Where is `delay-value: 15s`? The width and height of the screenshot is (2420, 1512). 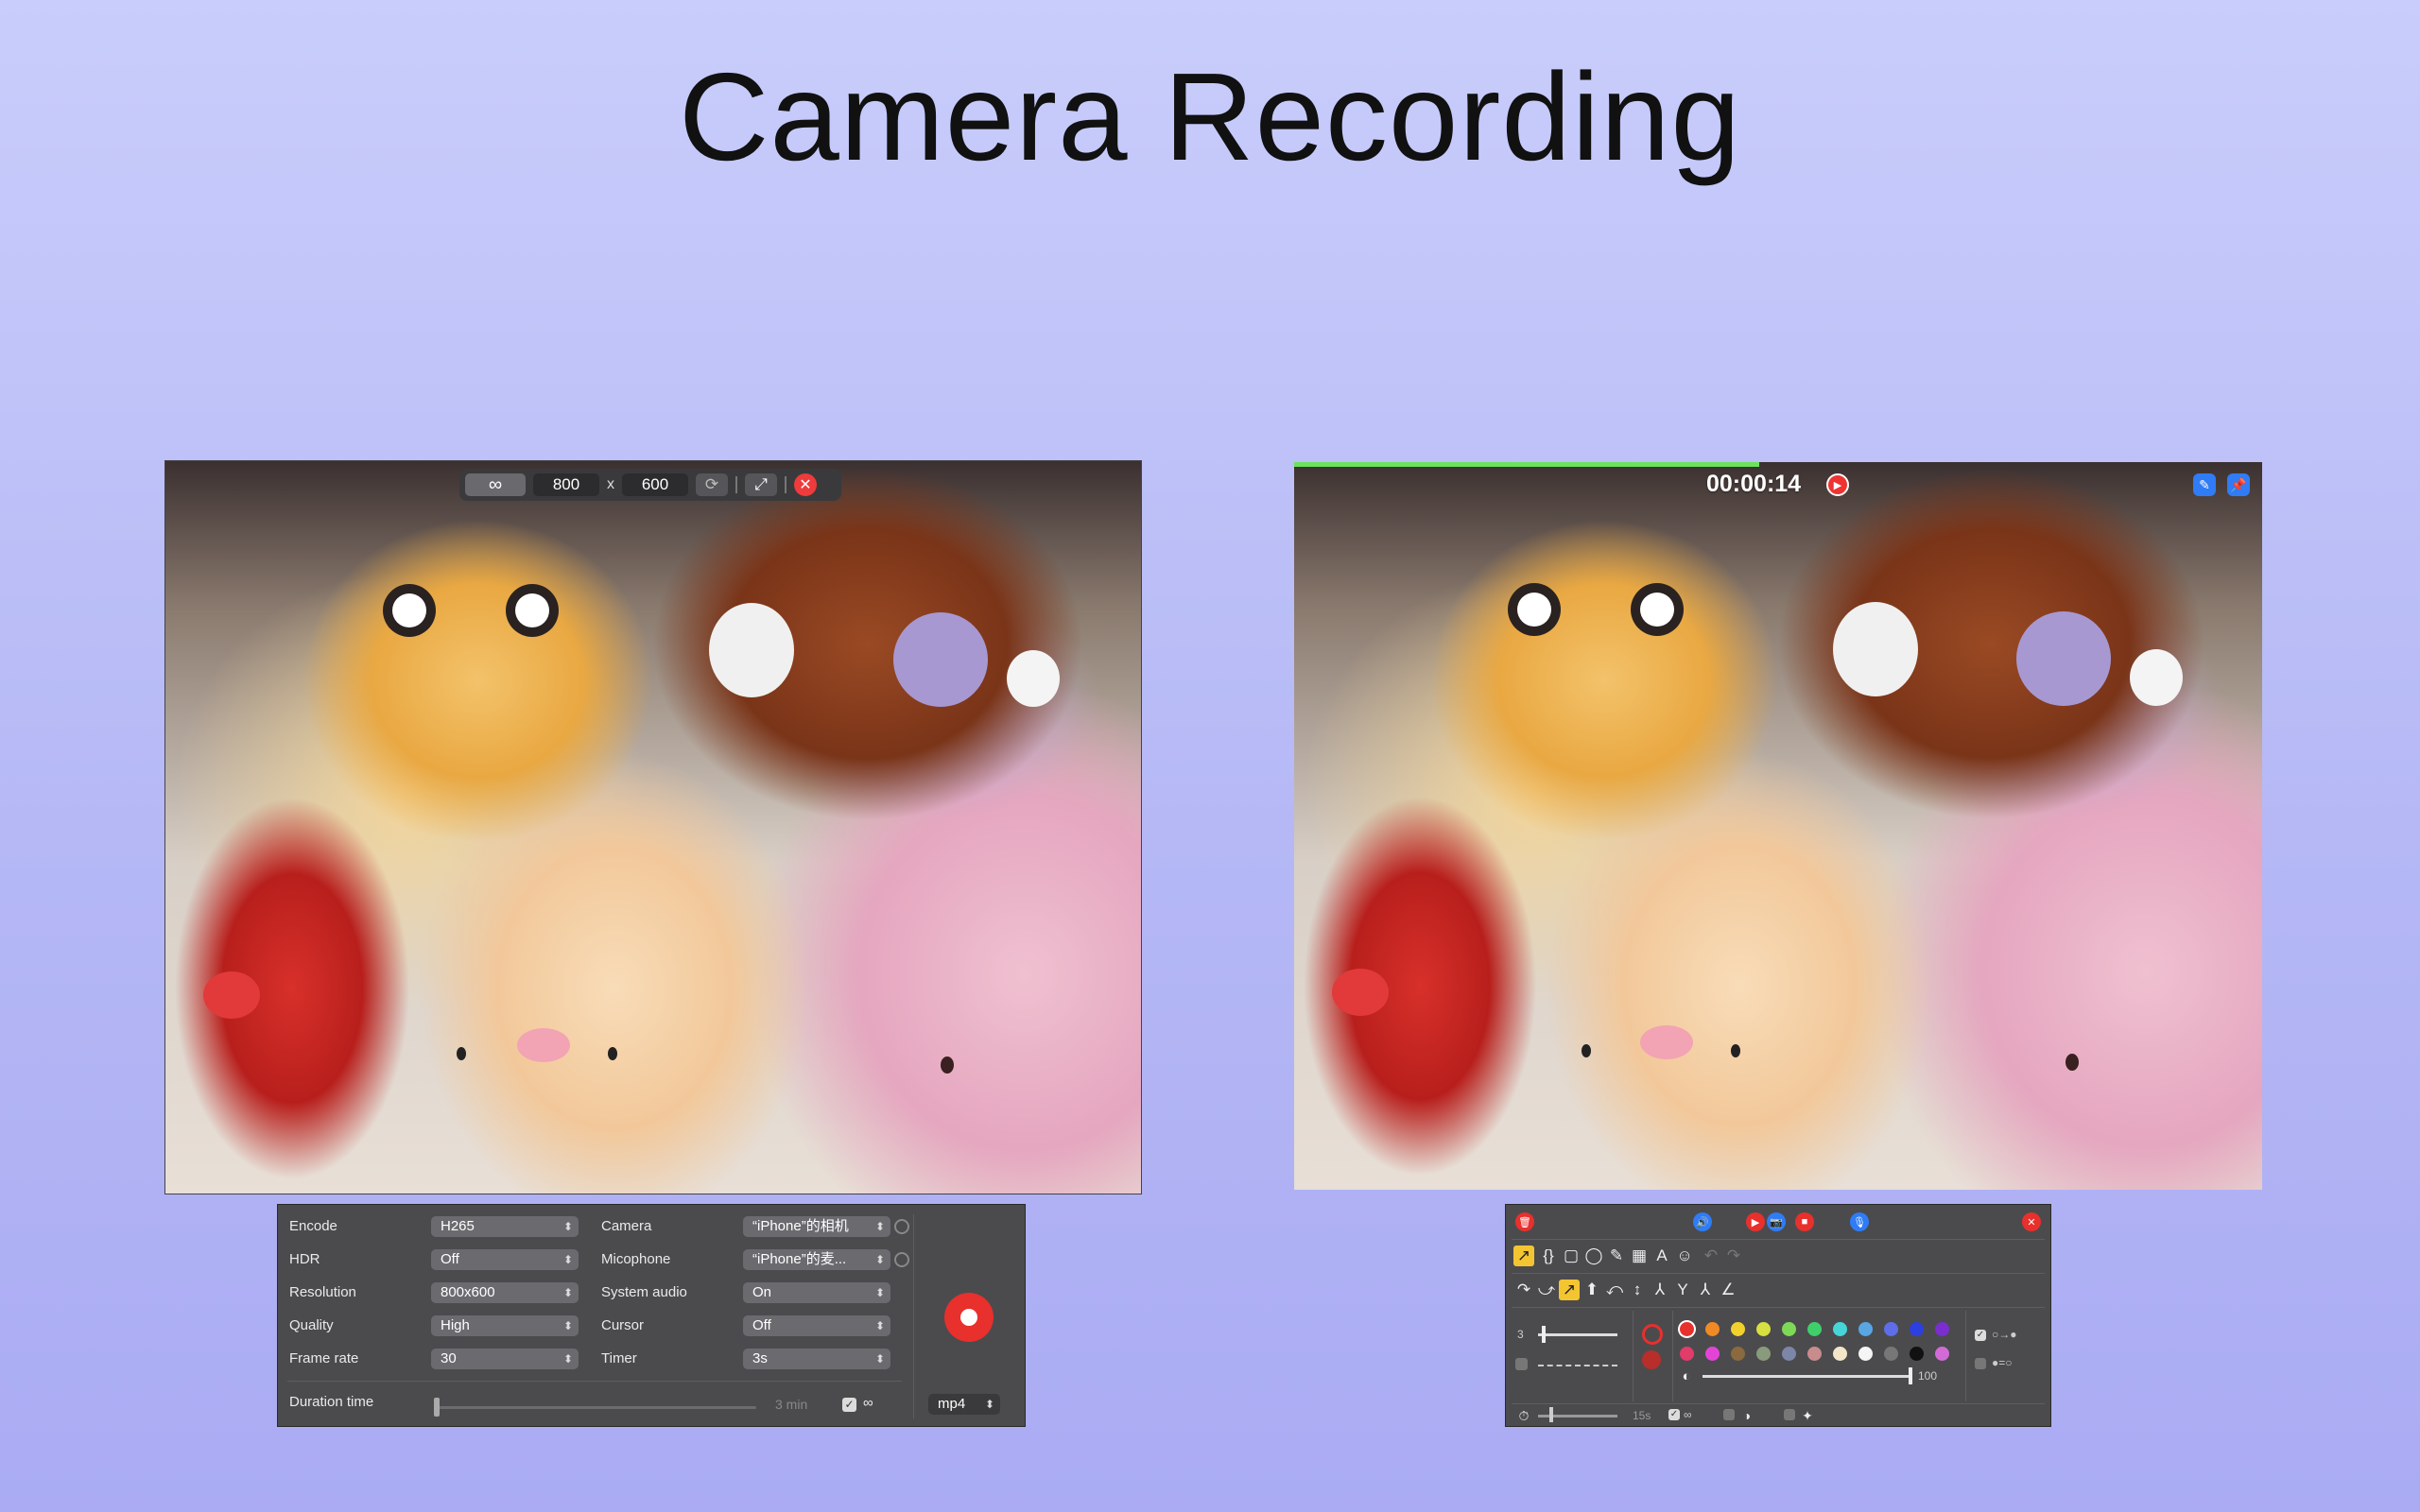
delay-value: 15s is located at coordinates (1642, 1415).